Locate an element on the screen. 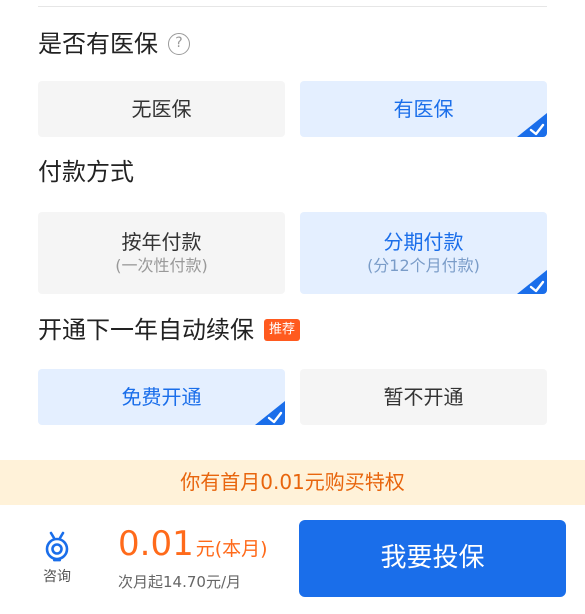  option-label: 暂不开通 is located at coordinates (423, 397).